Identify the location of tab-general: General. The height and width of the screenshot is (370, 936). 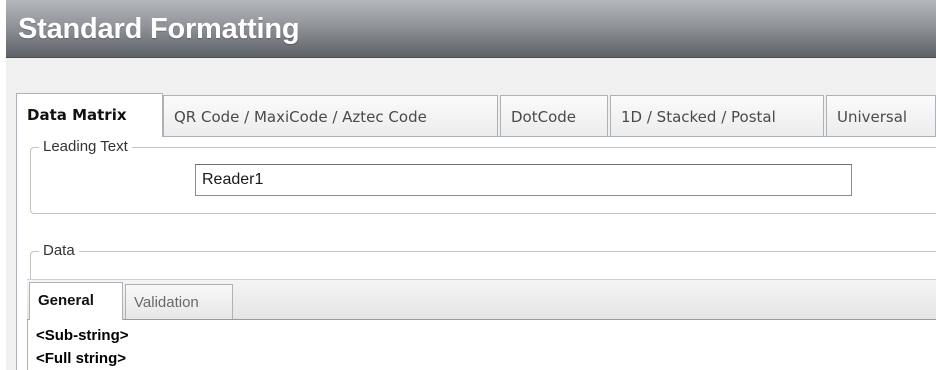
(76, 301).